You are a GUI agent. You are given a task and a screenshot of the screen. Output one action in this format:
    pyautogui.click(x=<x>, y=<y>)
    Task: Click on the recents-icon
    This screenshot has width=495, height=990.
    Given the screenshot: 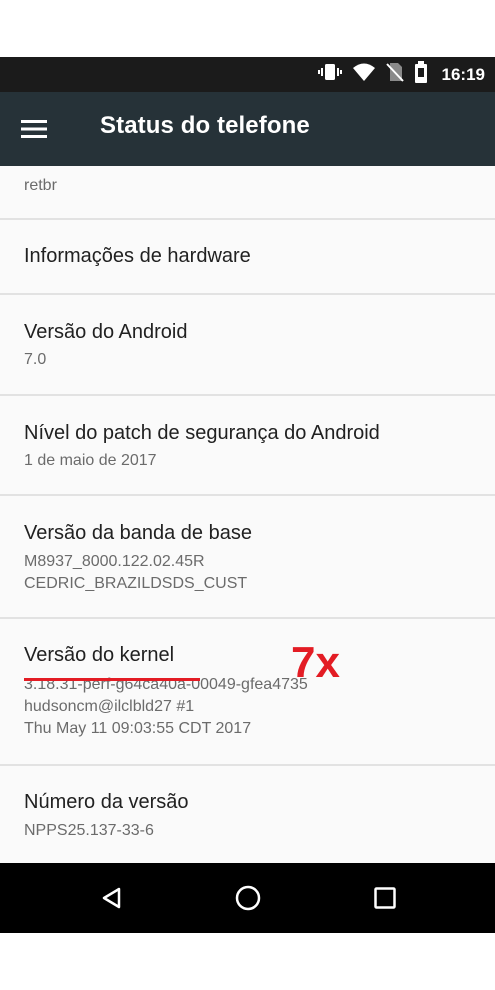 What is the action you would take?
    pyautogui.click(x=385, y=898)
    